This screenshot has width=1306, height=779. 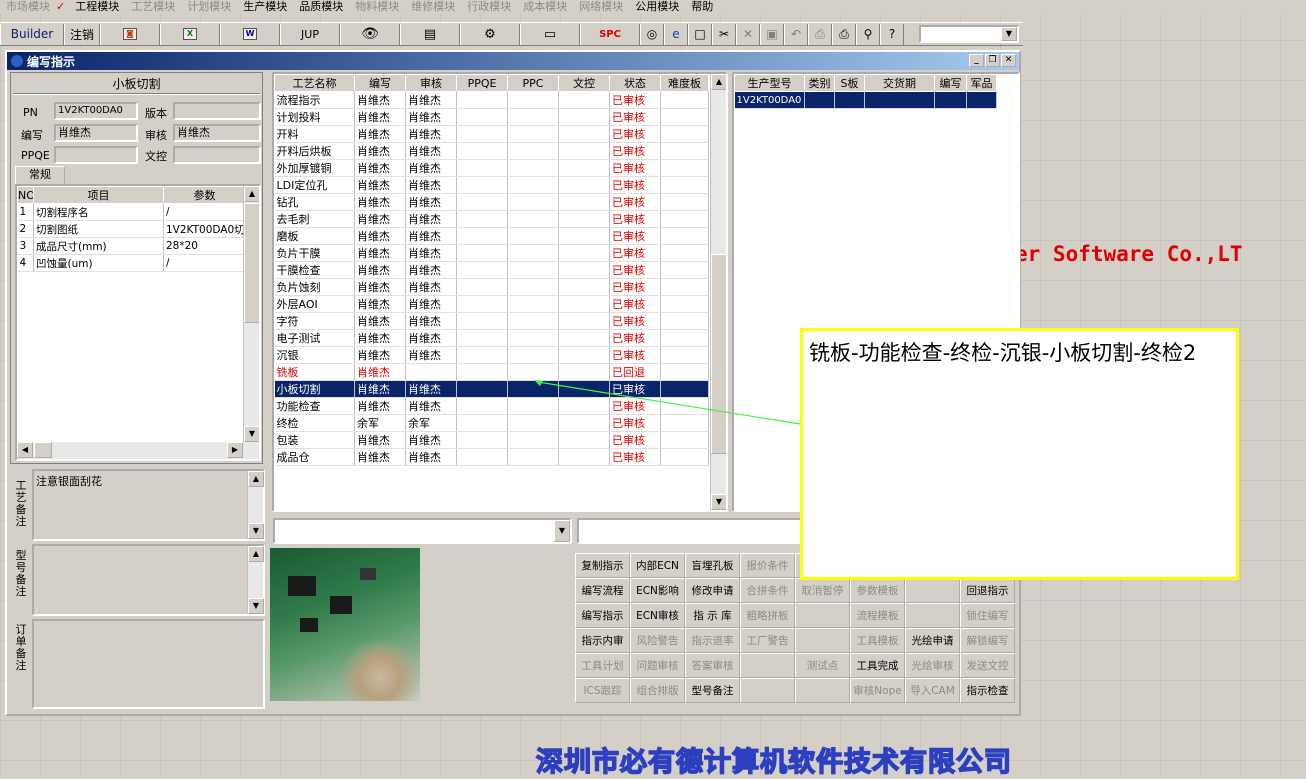 I want to click on process-vscroll: ▲ ▼, so click(x=718, y=292).